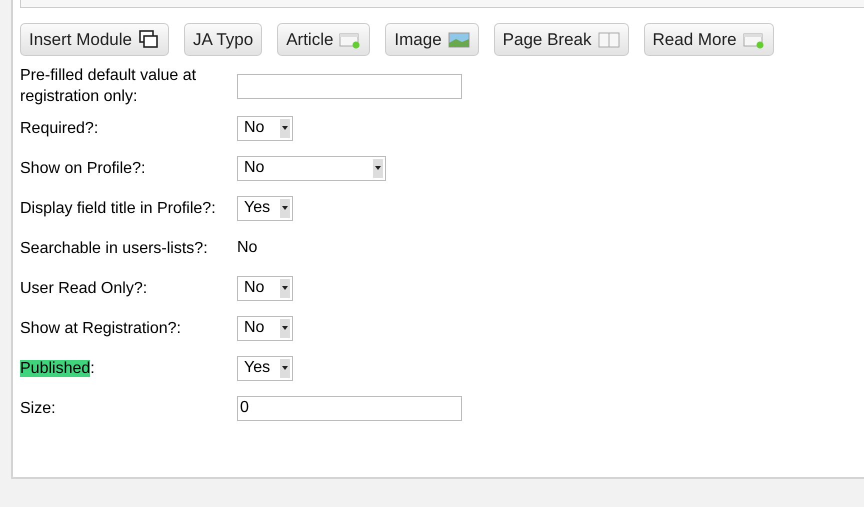 The height and width of the screenshot is (507, 864). I want to click on text-field, so click(349, 86).